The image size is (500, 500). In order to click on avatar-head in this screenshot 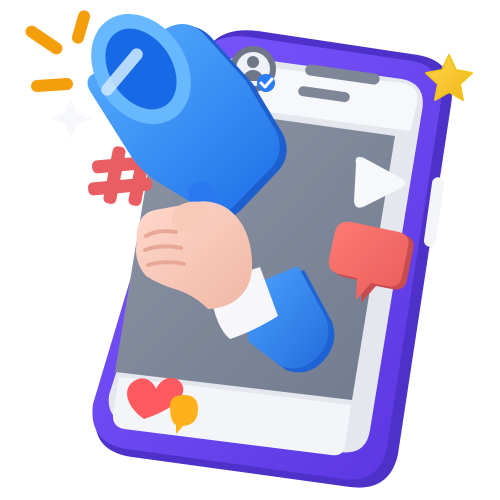, I will do `click(253, 62)`.